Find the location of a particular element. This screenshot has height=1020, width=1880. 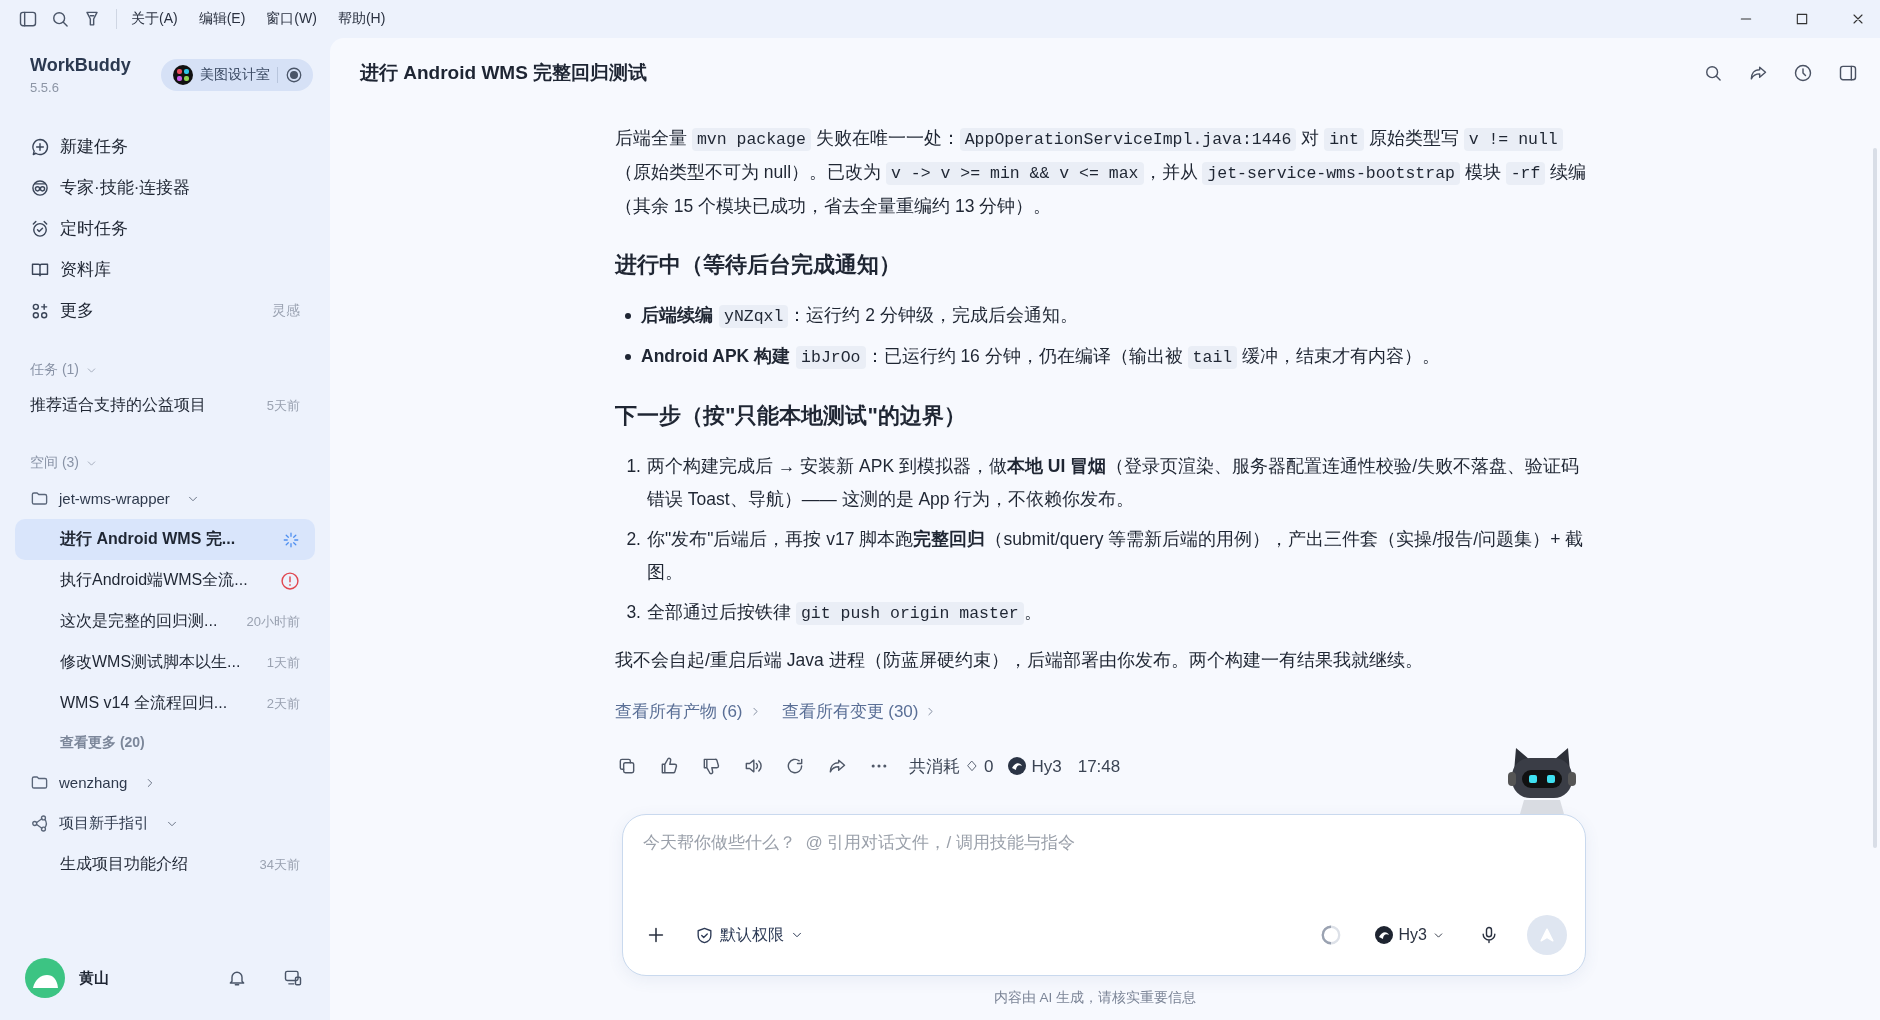

link: 查看所有变更 (30) is located at coordinates (859, 711).